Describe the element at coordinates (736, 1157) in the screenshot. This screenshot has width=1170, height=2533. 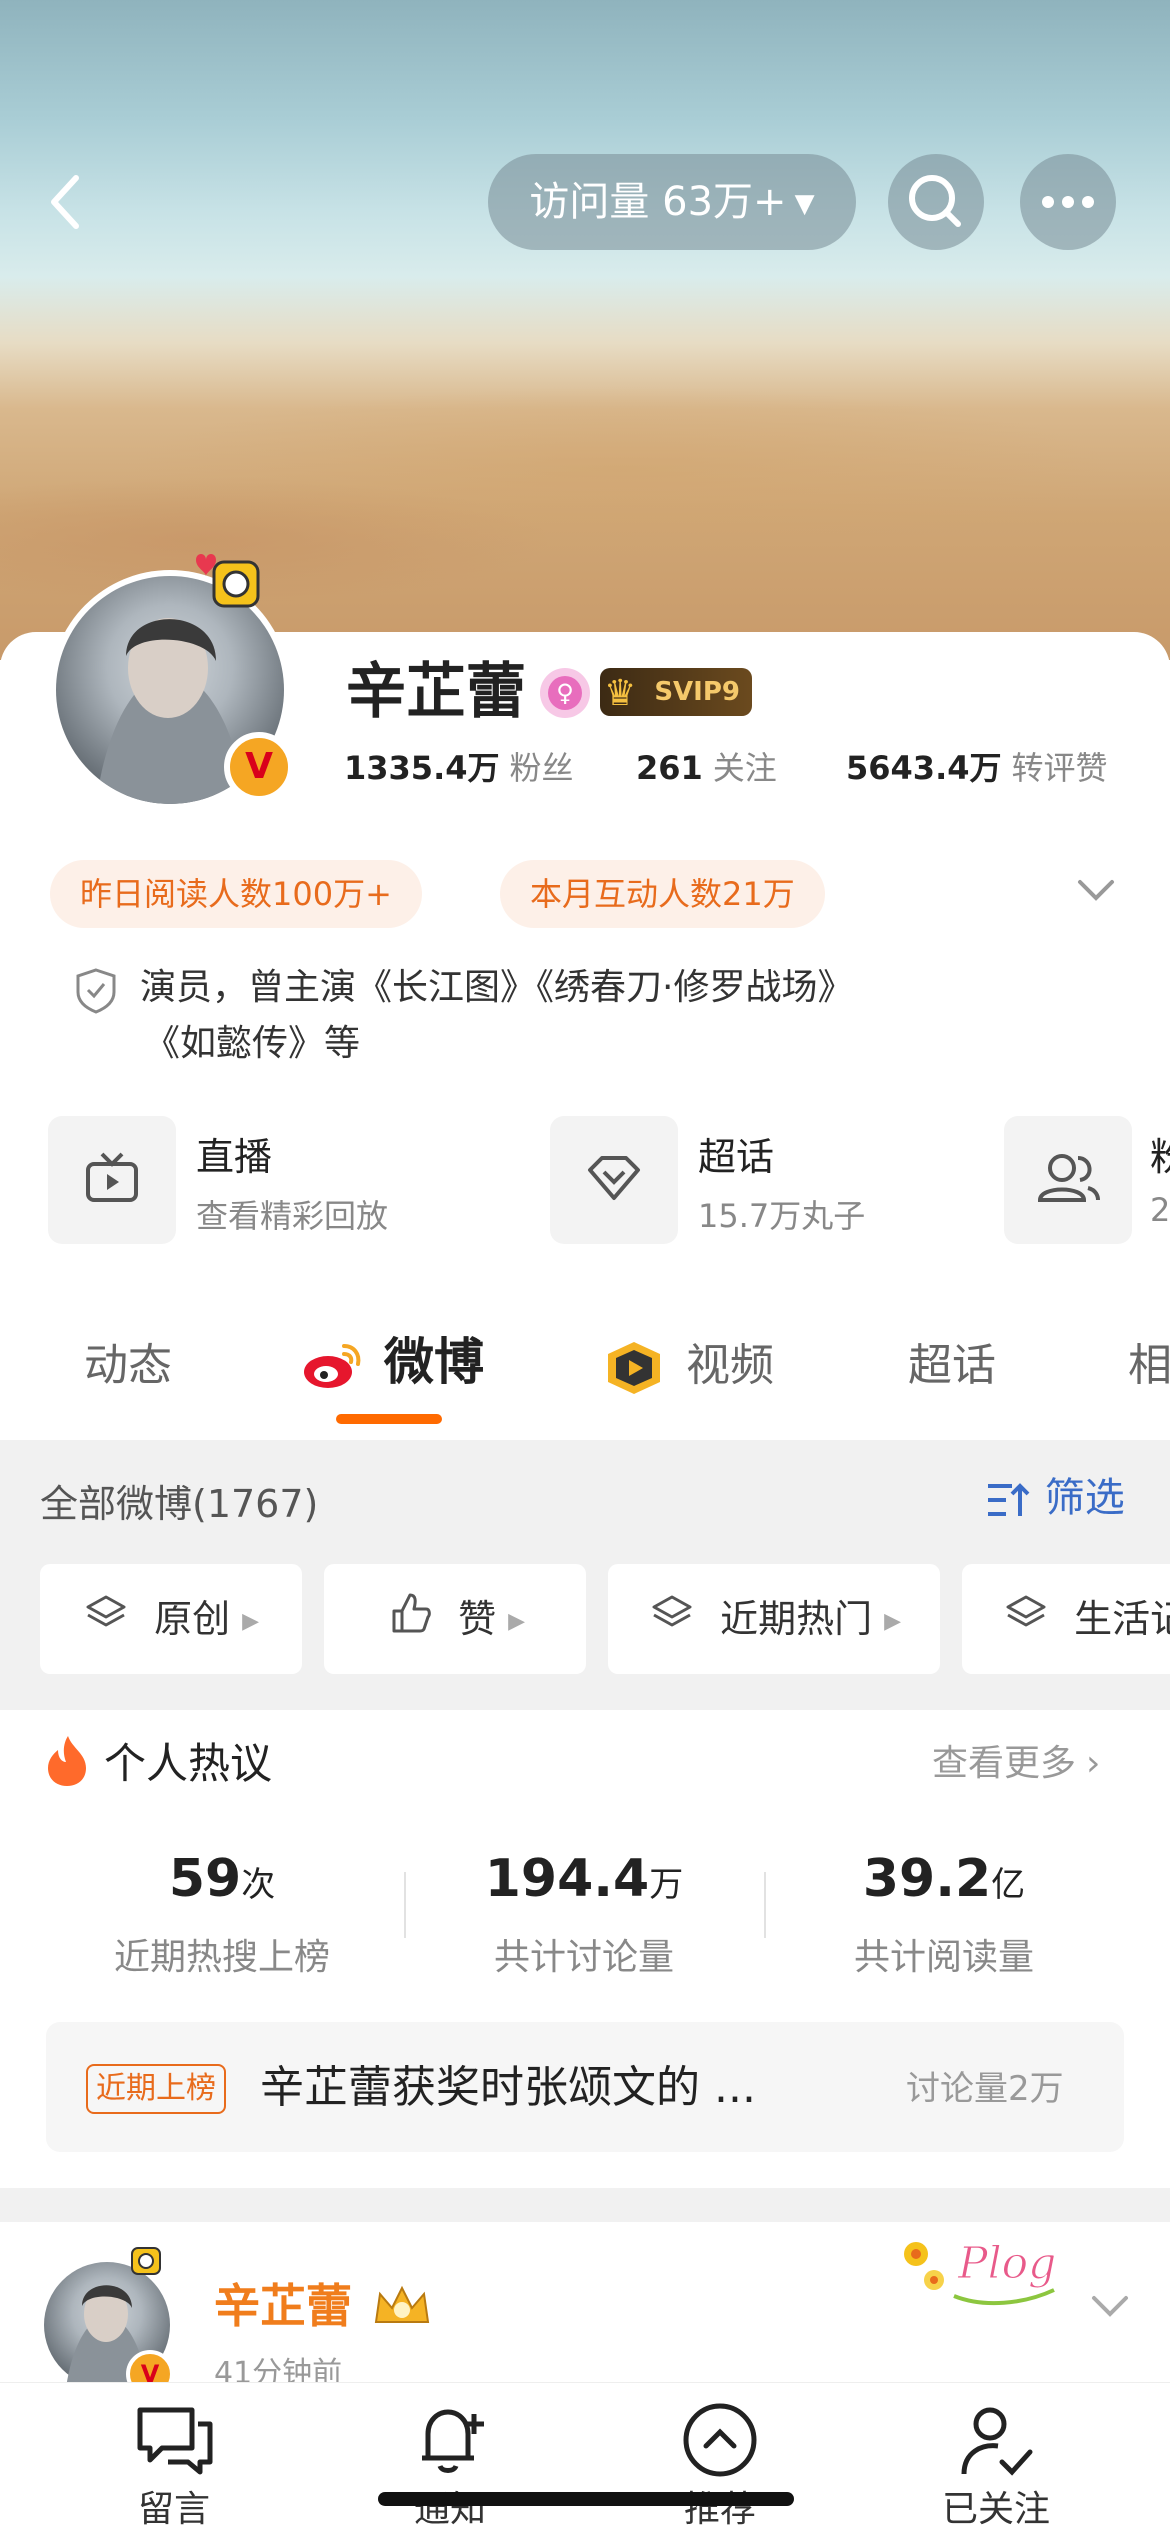
I see `supertopic-title: 超话` at that location.